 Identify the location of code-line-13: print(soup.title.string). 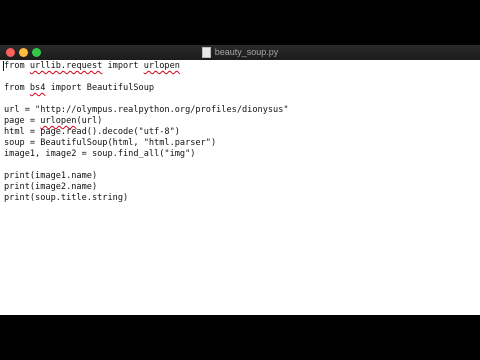
(66, 198).